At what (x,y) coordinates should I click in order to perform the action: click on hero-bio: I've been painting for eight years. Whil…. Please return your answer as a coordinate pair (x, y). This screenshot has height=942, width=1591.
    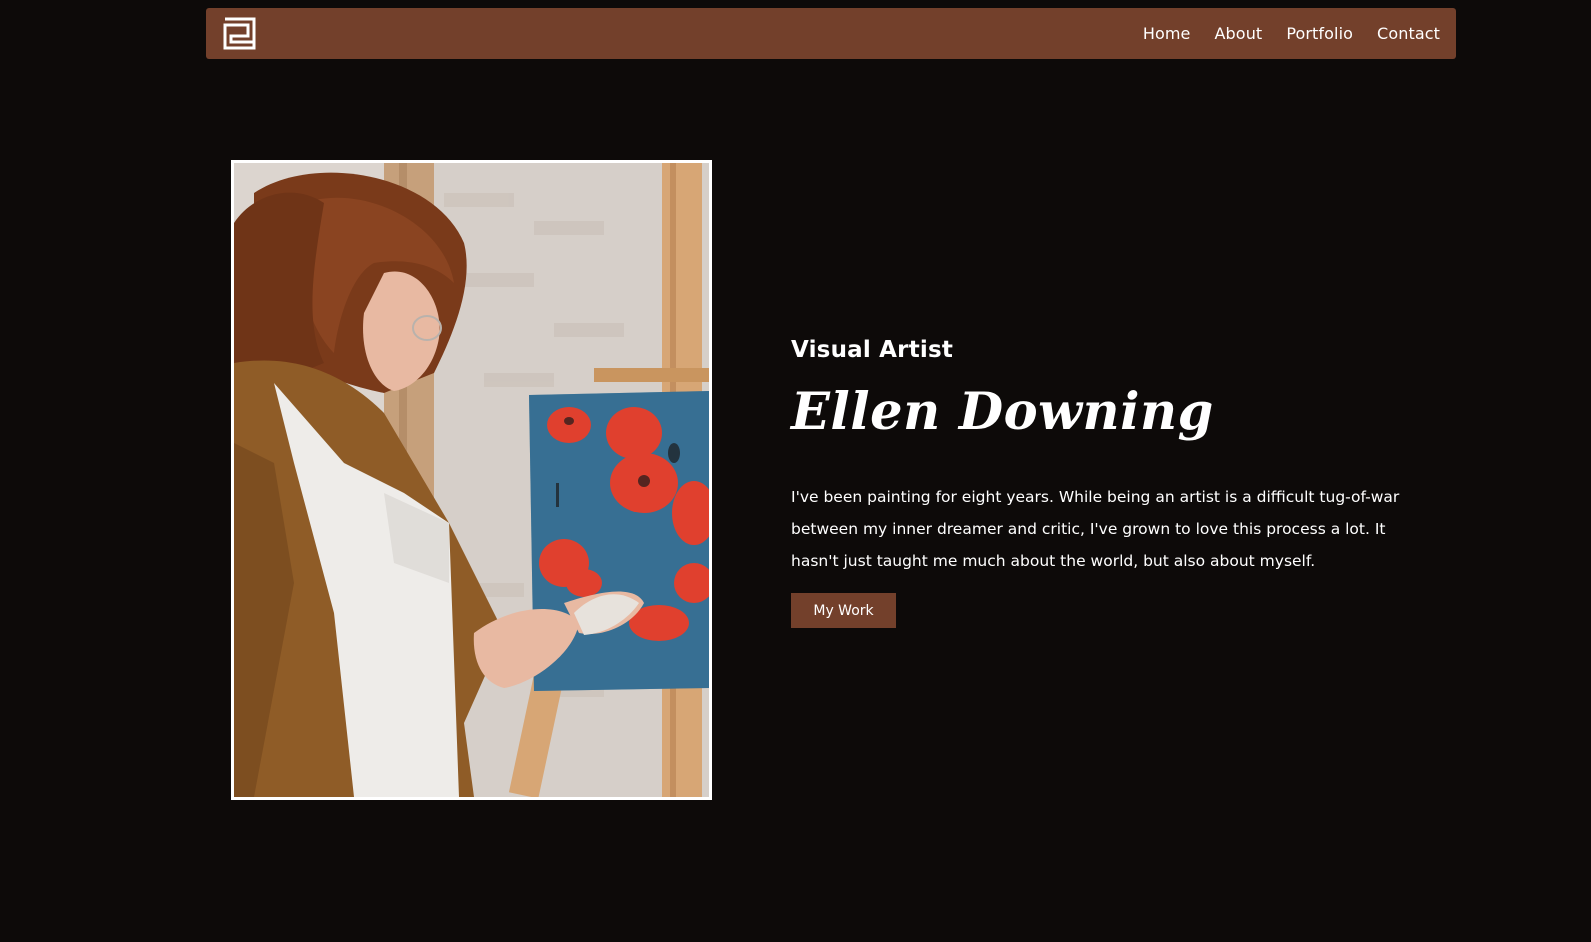
    Looking at the image, I should click on (1095, 529).